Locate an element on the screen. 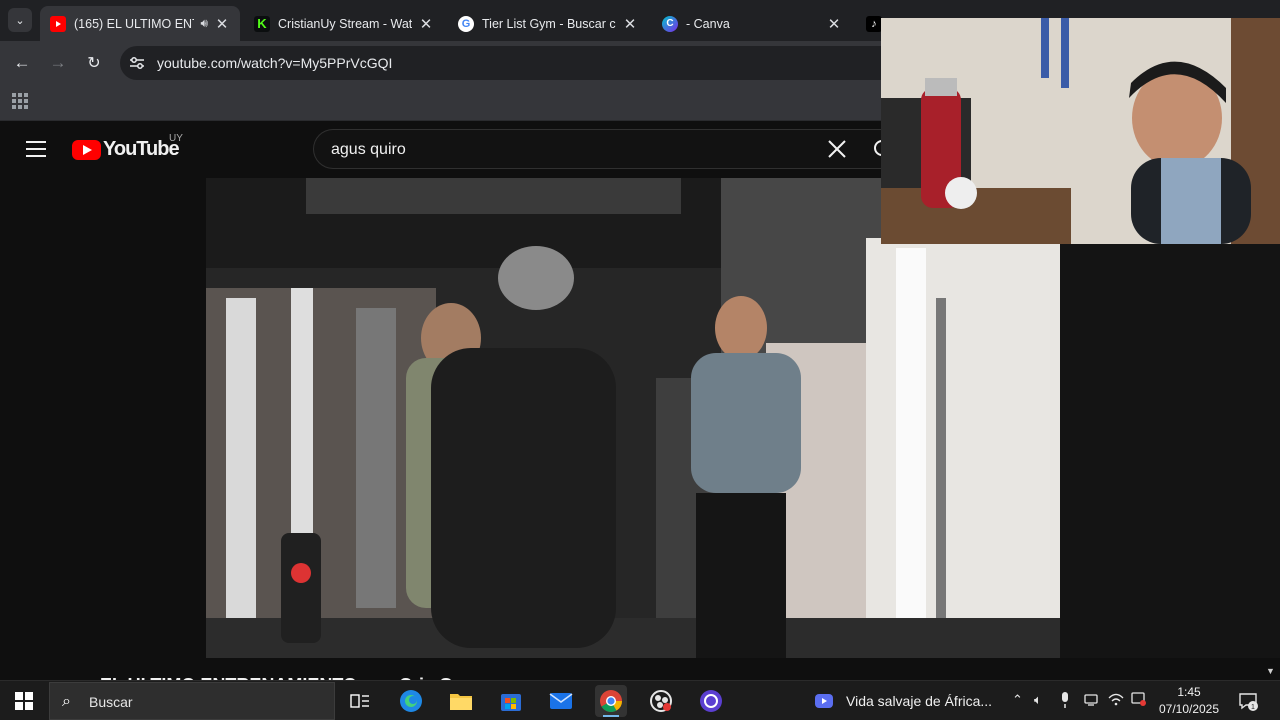  system-clock: 1:45 07/10/2025 is located at coordinates (1189, 701).